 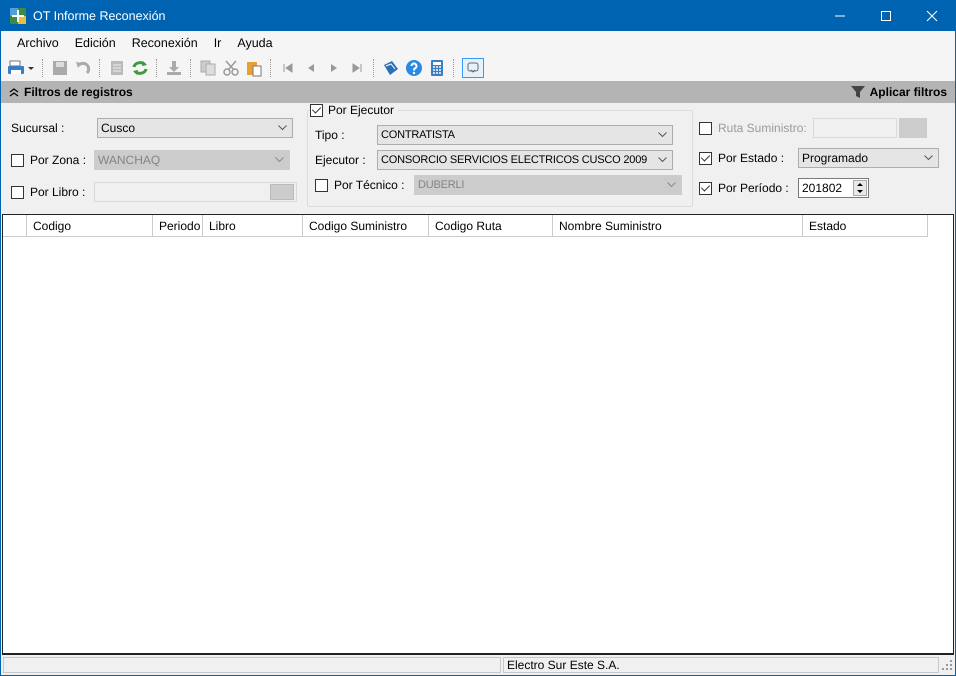 What do you see at coordinates (865, 225) in the screenshot?
I see `column-header: Estado` at bounding box center [865, 225].